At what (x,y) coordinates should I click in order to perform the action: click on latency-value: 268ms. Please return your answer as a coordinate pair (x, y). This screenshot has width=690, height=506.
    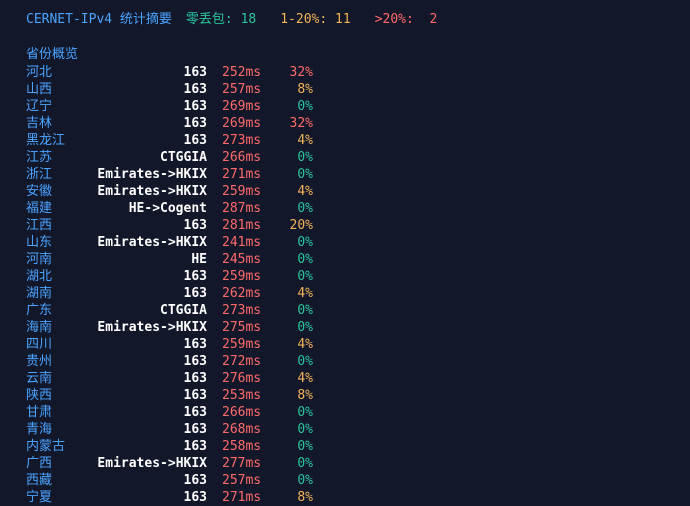
    Looking at the image, I should click on (242, 429).